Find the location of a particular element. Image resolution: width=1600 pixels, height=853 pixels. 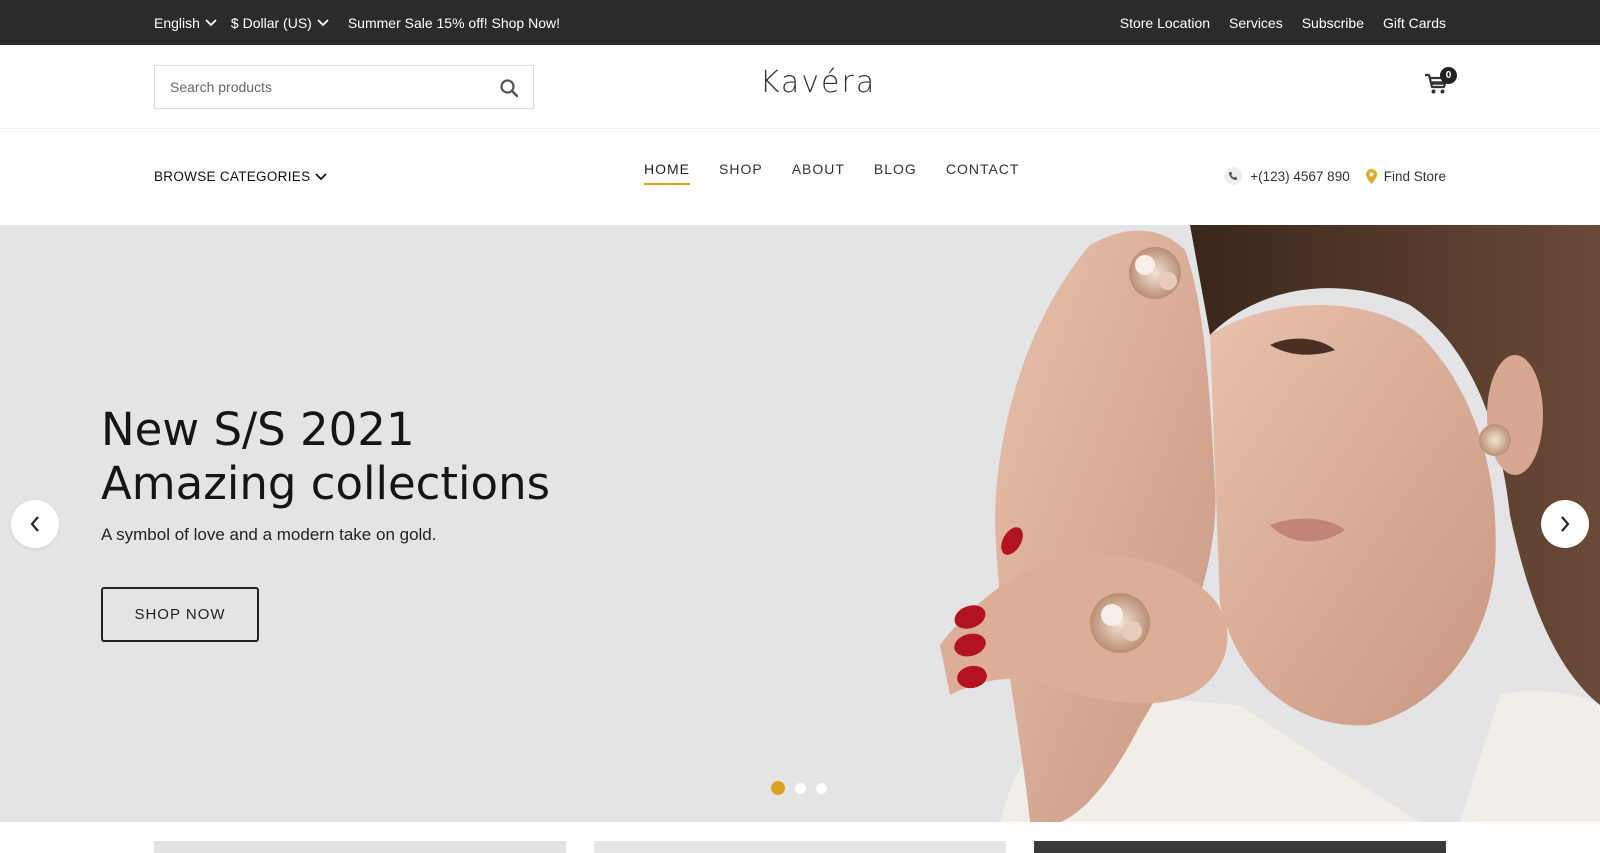

ring-lower is located at coordinates (1120, 623).